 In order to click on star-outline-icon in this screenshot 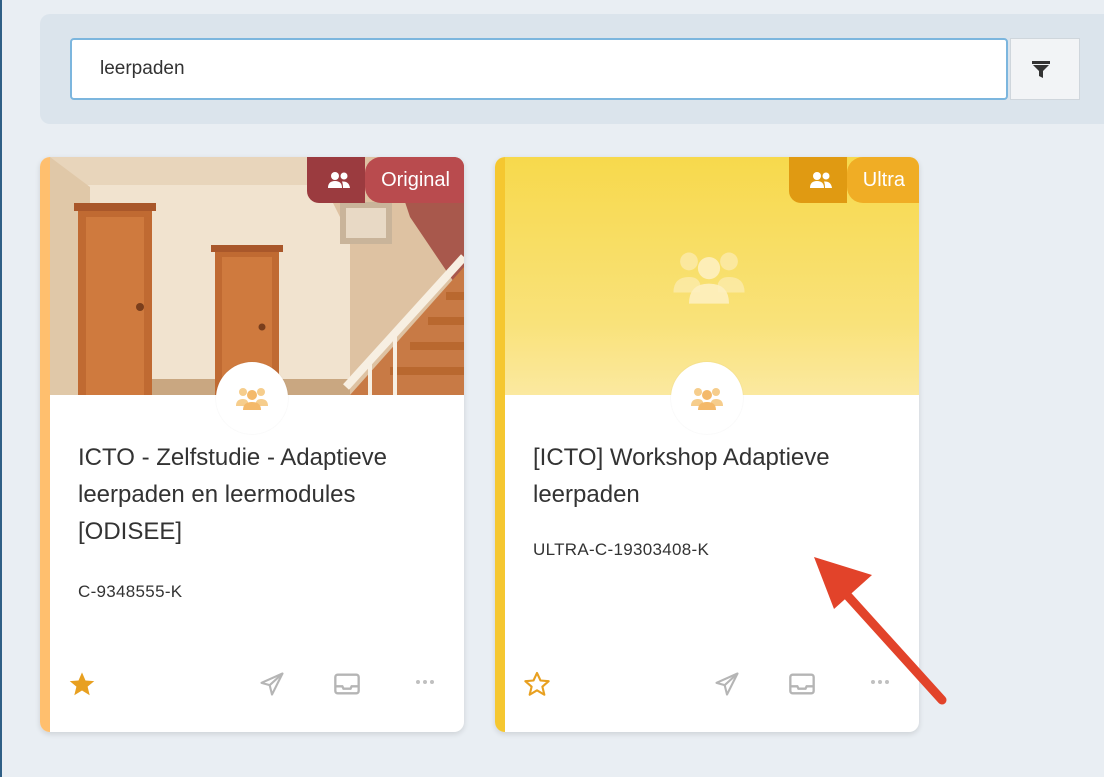, I will do `click(537, 684)`.